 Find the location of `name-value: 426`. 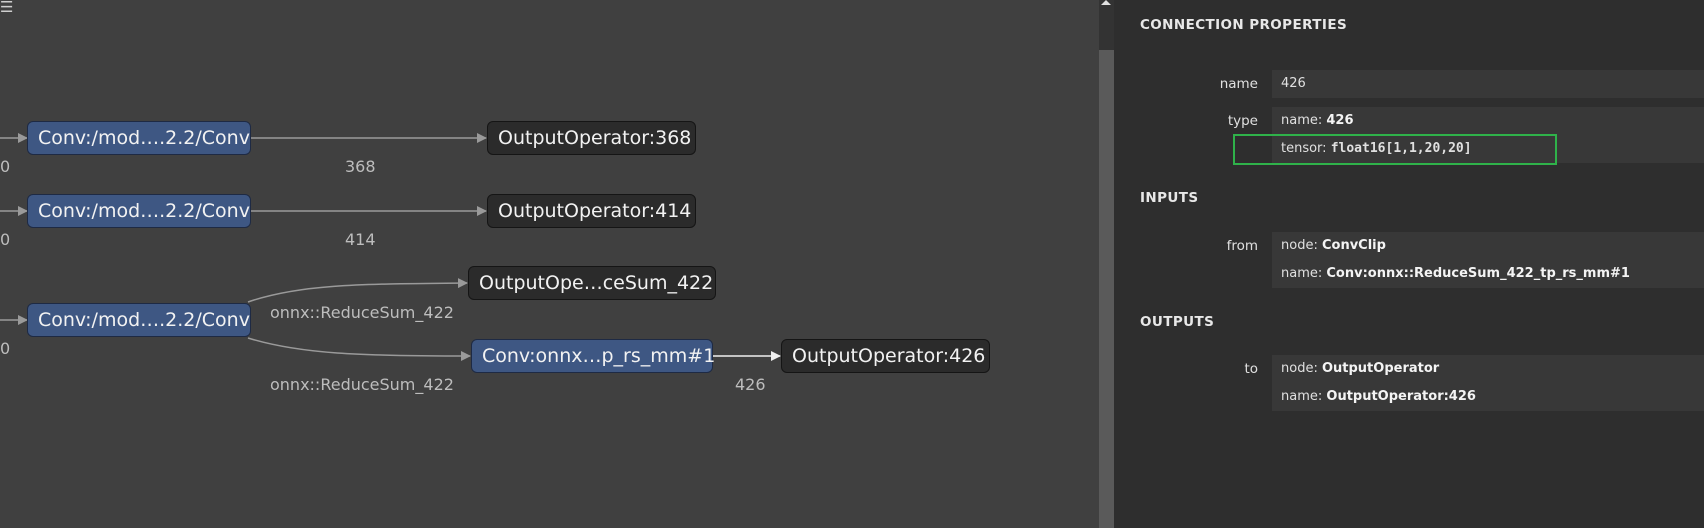

name-value: 426 is located at coordinates (1293, 83).